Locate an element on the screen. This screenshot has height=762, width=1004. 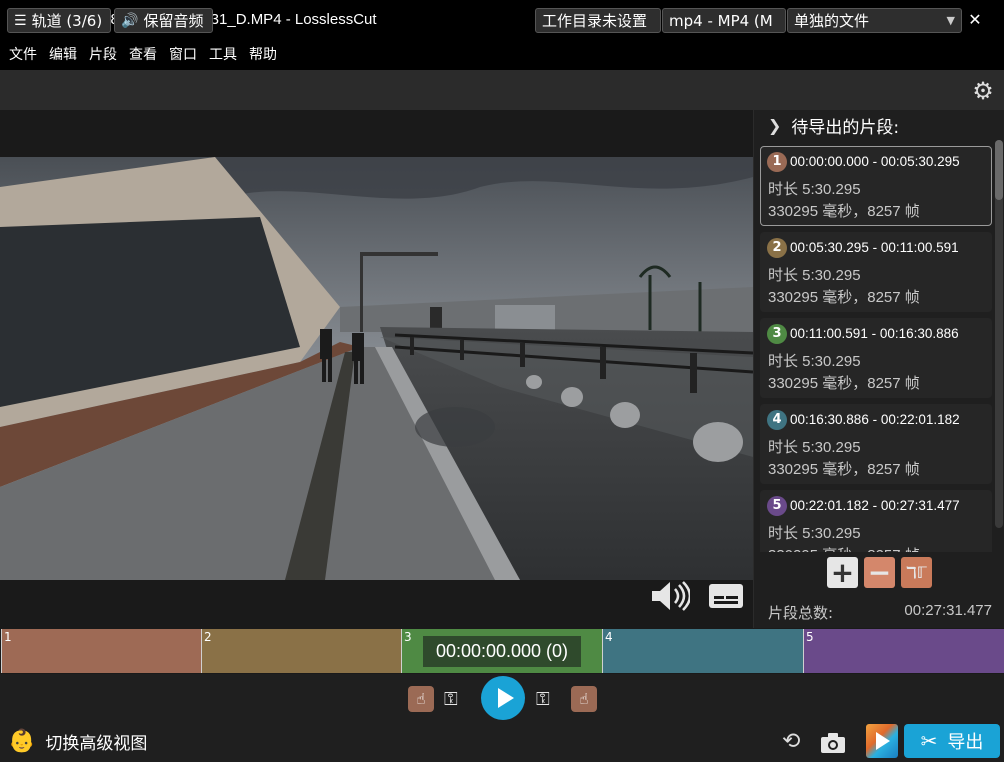
tracks-button: ☰ 轨道 (3/6) is located at coordinates (59, 20).